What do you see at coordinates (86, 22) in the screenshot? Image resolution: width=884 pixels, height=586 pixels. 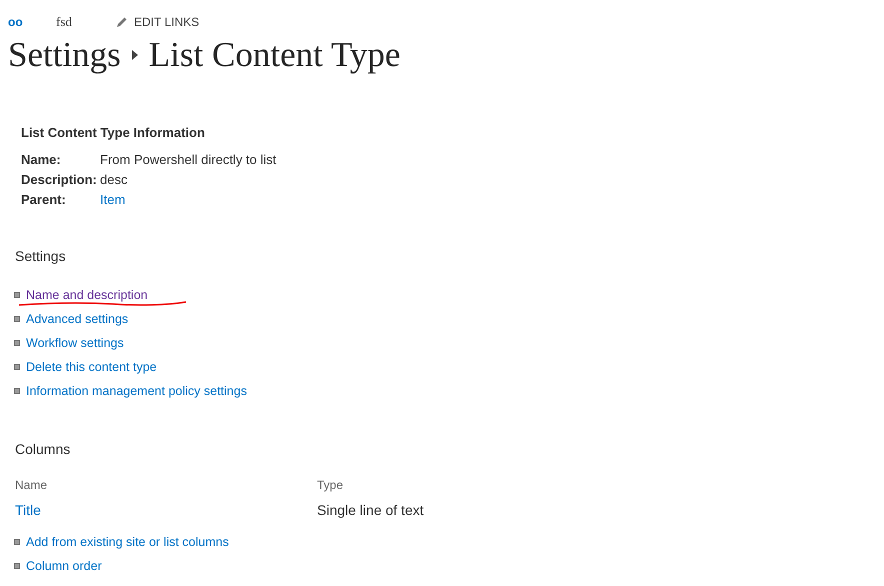 I see `site-link: fsd` at bounding box center [86, 22].